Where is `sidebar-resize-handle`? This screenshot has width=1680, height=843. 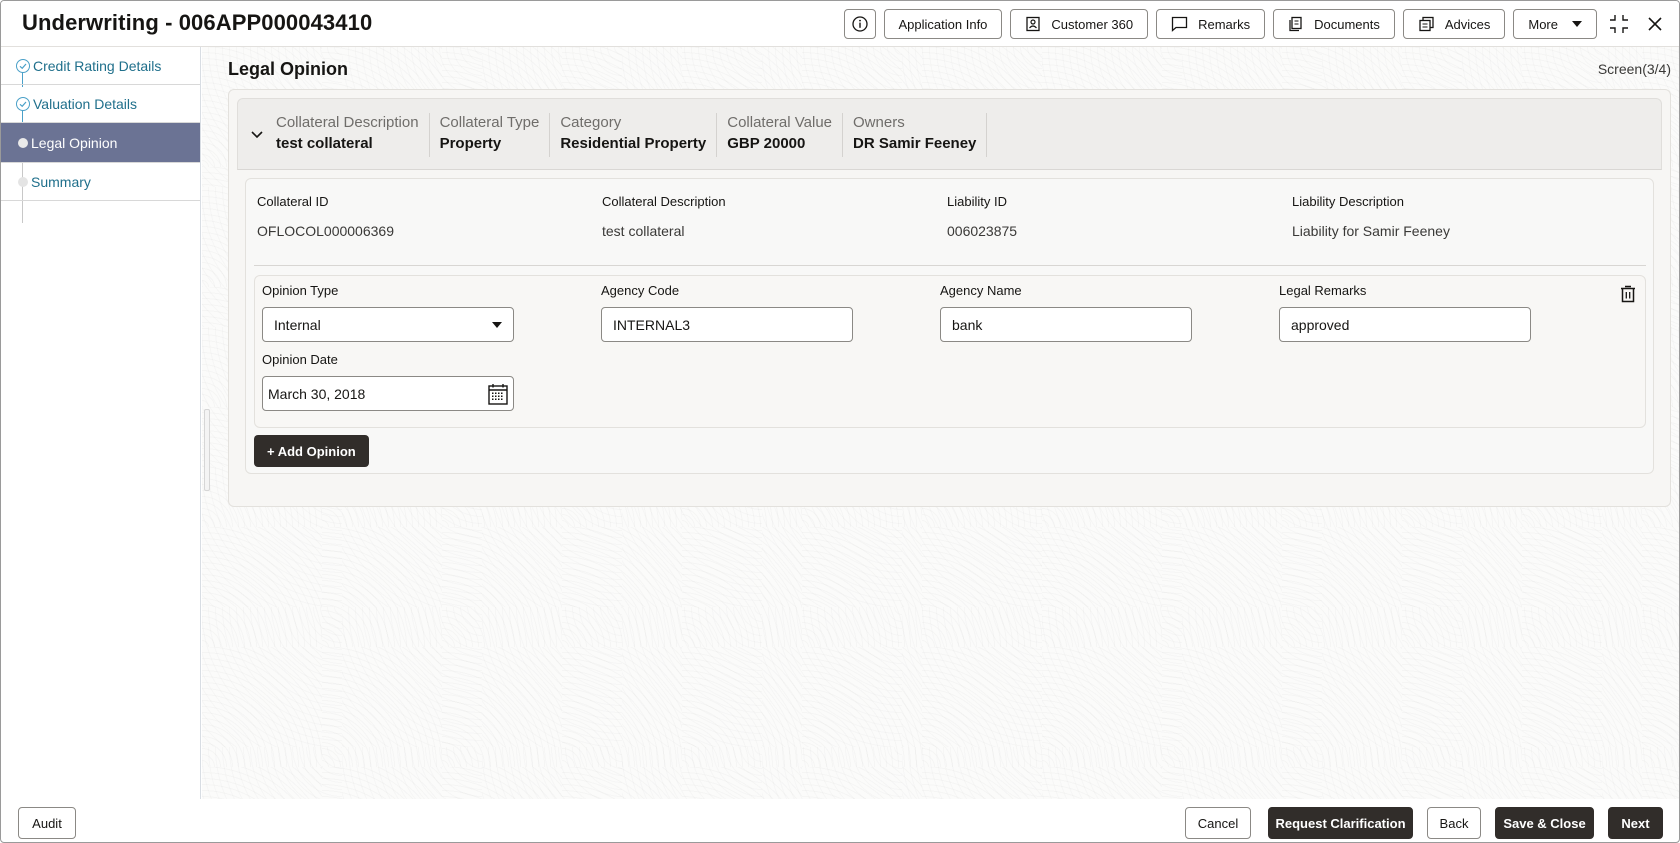
sidebar-resize-handle is located at coordinates (207, 450).